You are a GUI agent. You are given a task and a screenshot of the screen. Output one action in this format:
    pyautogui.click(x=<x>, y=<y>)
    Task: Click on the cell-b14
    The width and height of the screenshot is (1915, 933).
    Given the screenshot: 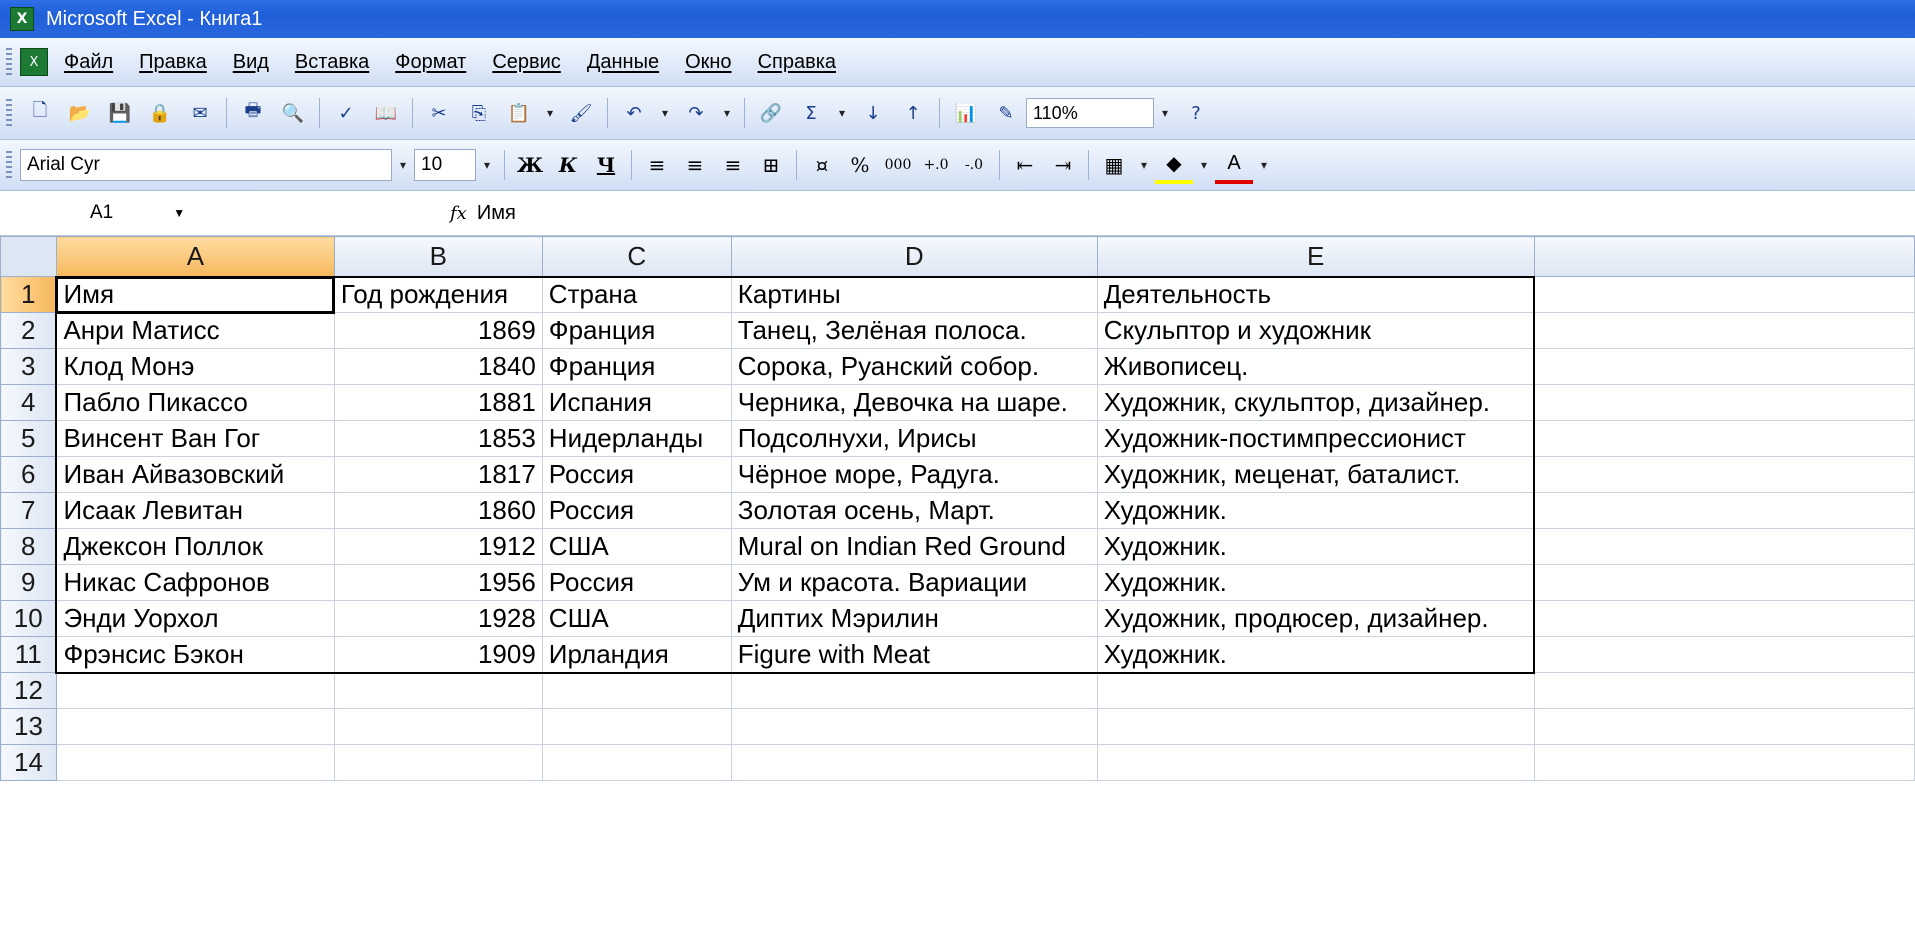 What is the action you would take?
    pyautogui.click(x=438, y=762)
    